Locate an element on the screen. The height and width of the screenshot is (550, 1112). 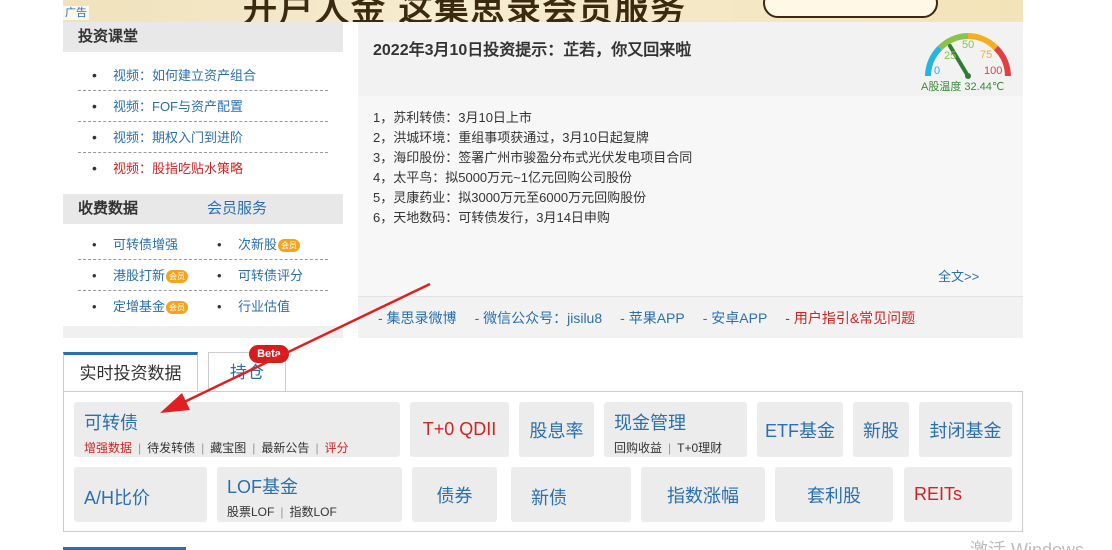
lof-fund-title: LOF基金 is located at coordinates (263, 487).